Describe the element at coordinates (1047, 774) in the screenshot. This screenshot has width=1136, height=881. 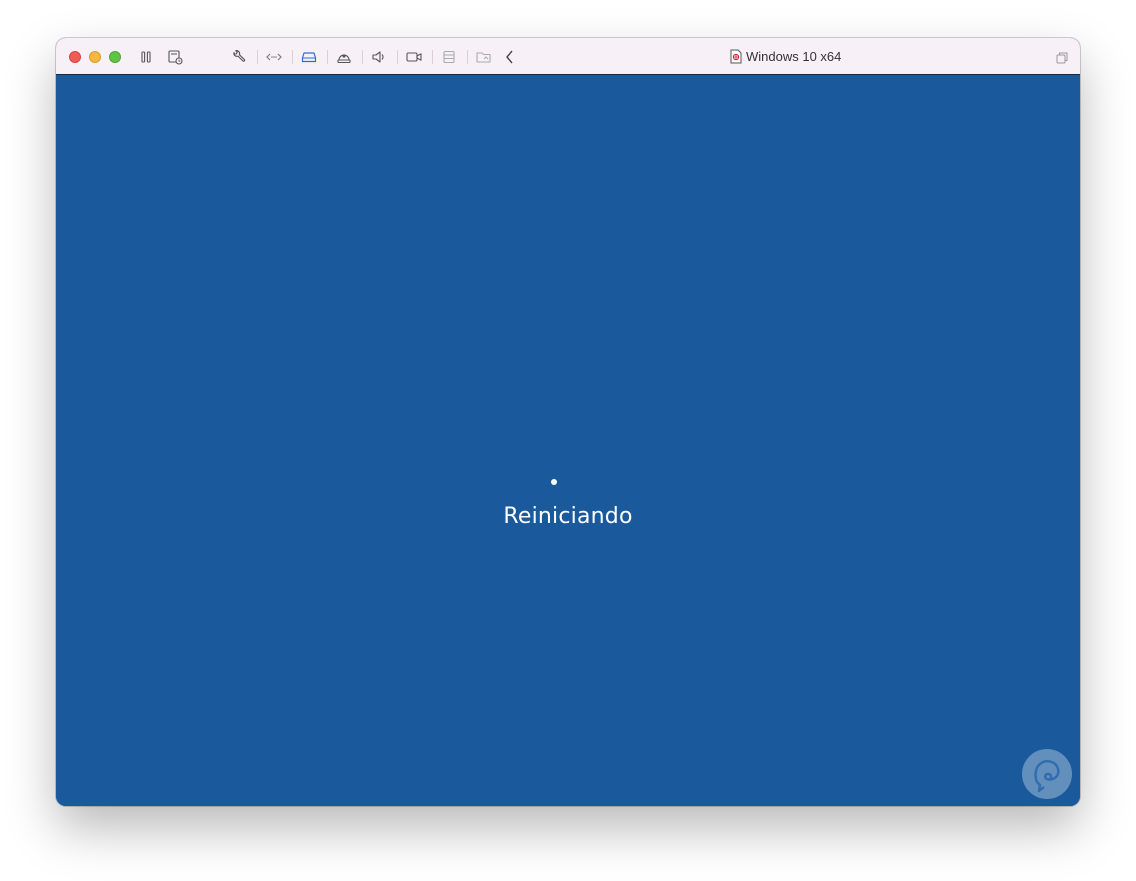
I see `watermark-logo-icon` at that location.